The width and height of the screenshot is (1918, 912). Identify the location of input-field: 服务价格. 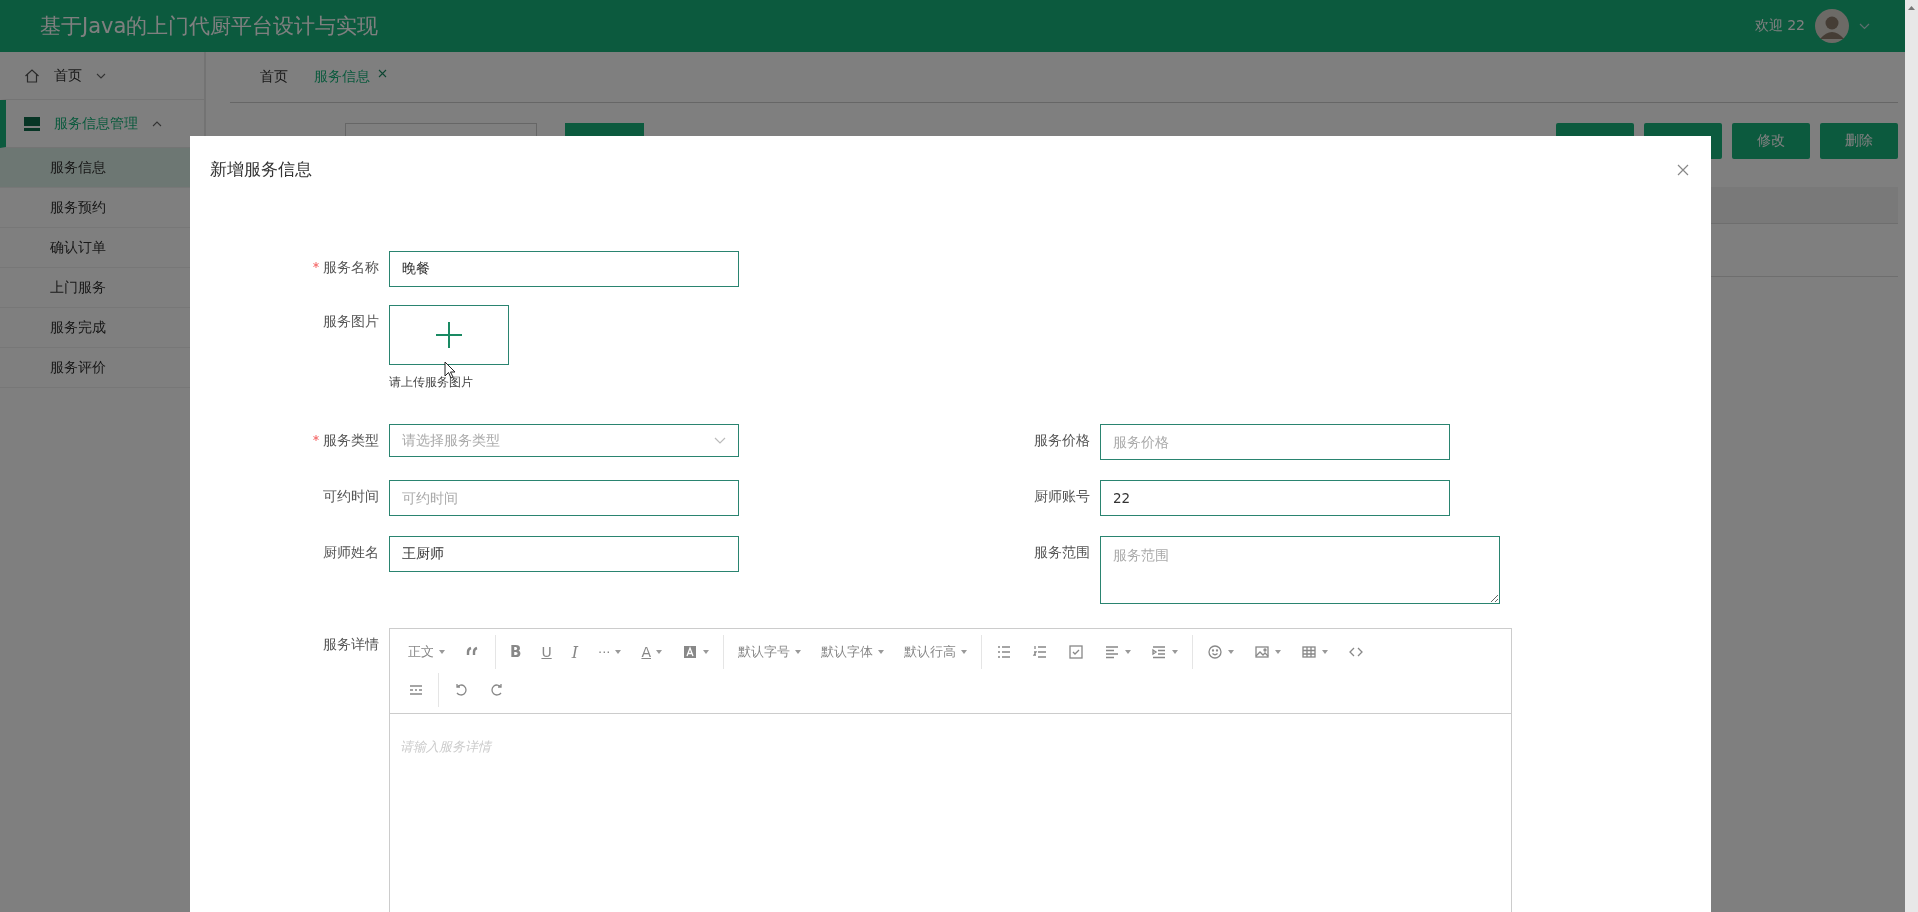
(1275, 442).